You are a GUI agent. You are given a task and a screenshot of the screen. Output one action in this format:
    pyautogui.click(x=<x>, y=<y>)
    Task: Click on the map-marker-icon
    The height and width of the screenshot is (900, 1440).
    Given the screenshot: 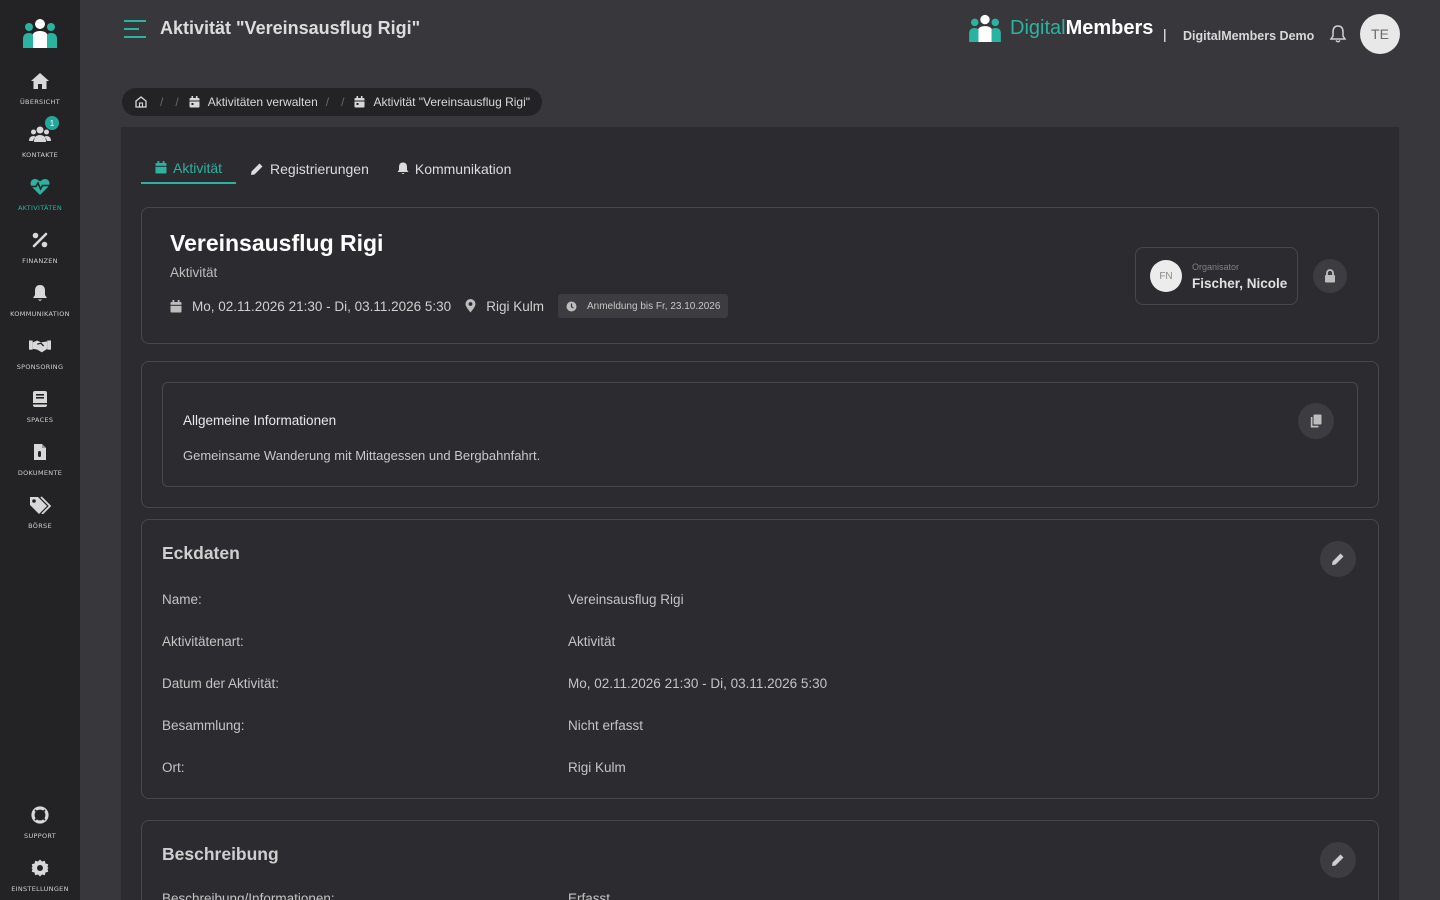 What is the action you would take?
    pyautogui.click(x=470, y=306)
    